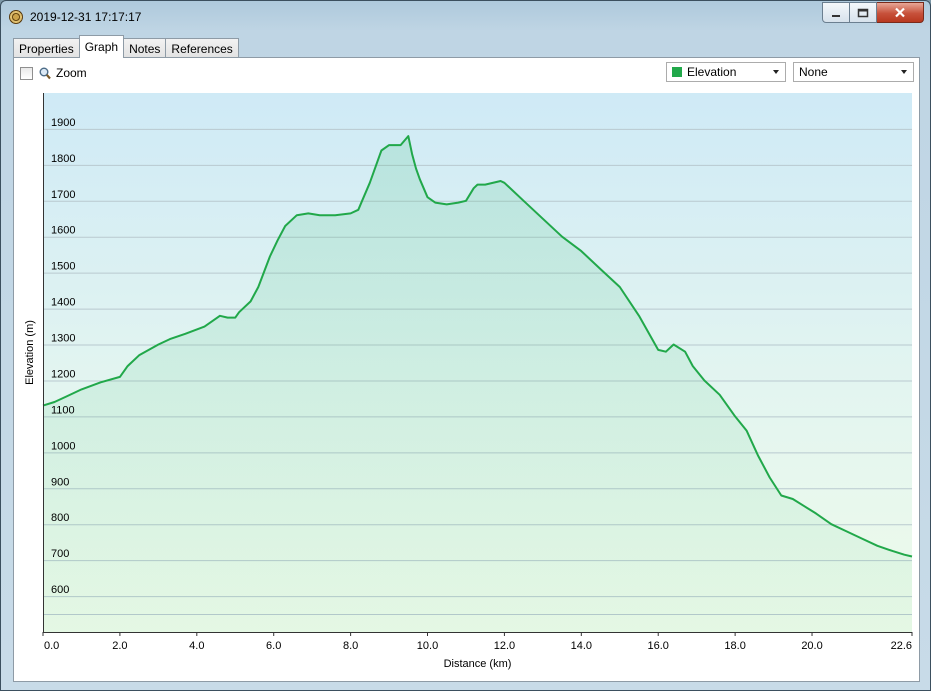  I want to click on restore-icon, so click(863, 12).